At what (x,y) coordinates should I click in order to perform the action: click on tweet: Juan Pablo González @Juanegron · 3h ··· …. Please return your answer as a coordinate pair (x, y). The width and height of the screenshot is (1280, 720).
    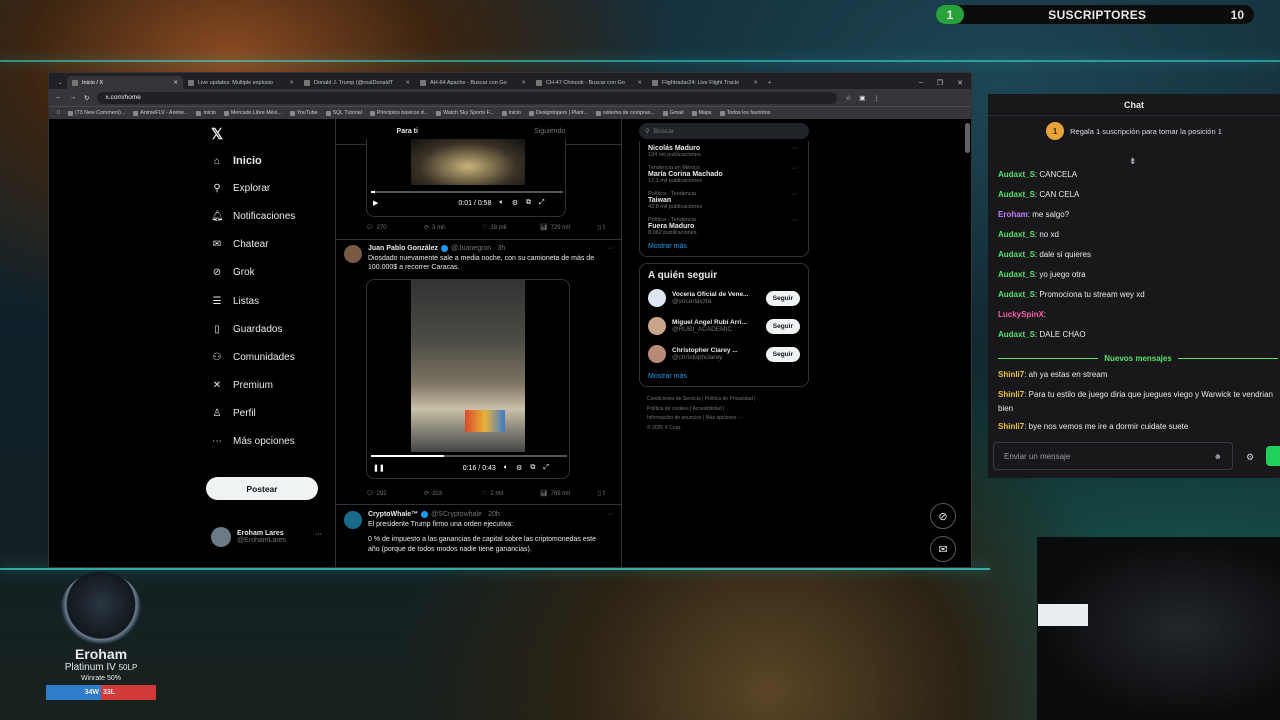
    Looking at the image, I should click on (479, 259).